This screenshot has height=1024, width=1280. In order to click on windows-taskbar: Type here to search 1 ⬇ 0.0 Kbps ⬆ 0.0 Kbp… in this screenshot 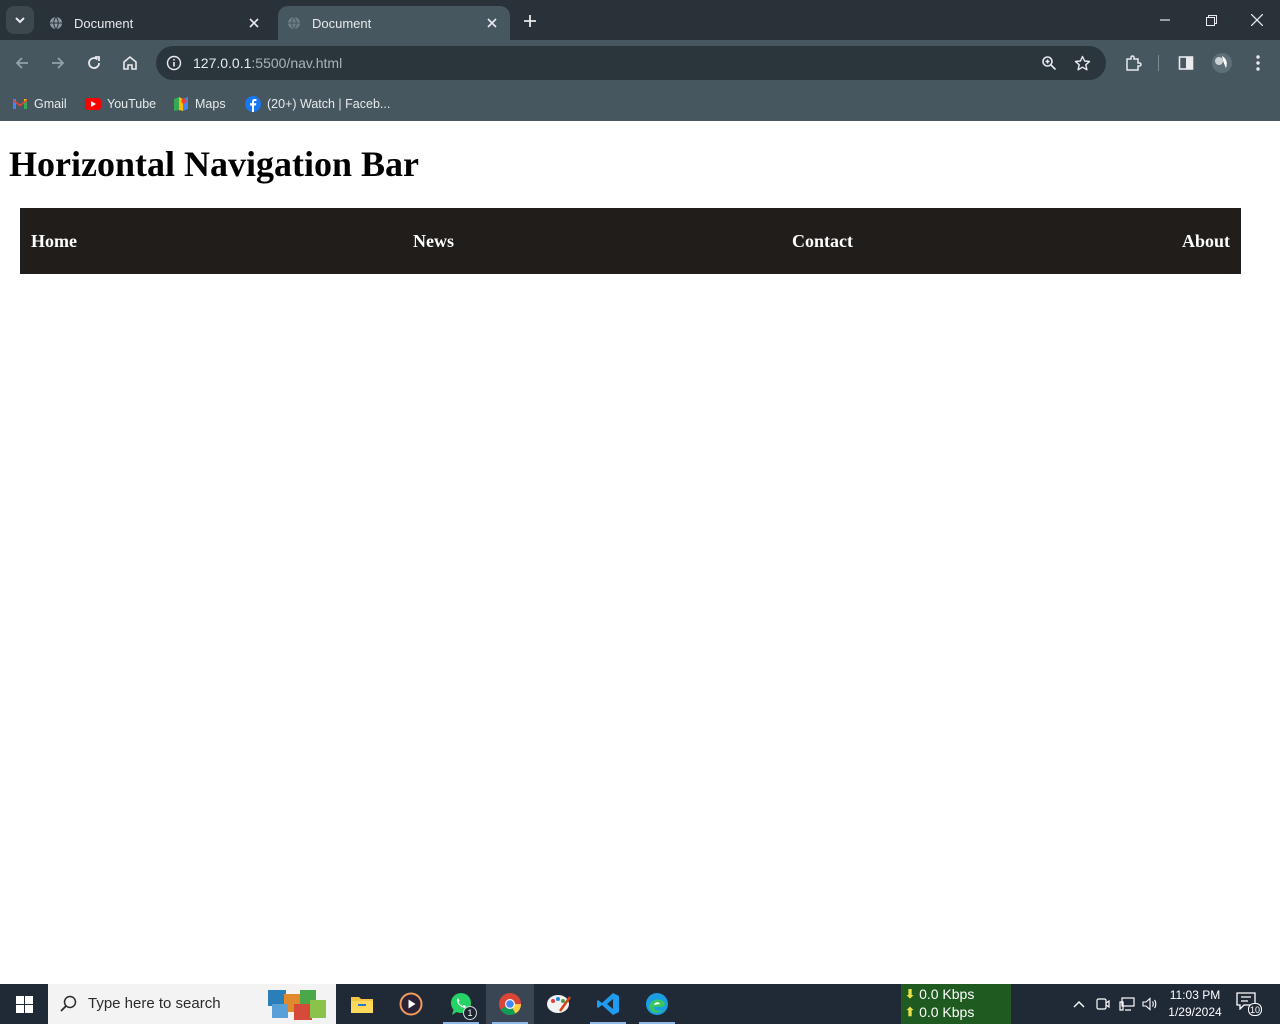, I will do `click(640, 1004)`.